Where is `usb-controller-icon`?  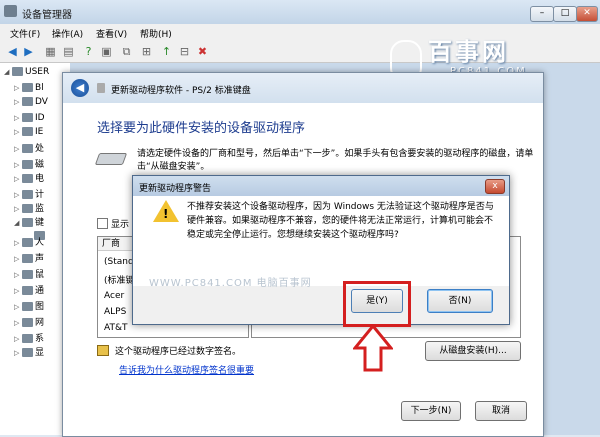
usb-controller-icon is located at coordinates (27, 290).